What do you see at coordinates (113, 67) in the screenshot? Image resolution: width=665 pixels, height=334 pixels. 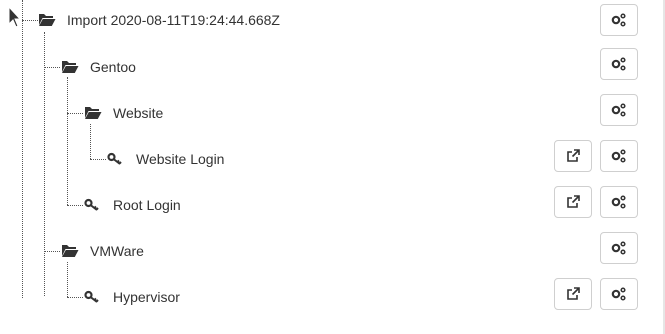 I see `tree-node-label: Gentoo` at bounding box center [113, 67].